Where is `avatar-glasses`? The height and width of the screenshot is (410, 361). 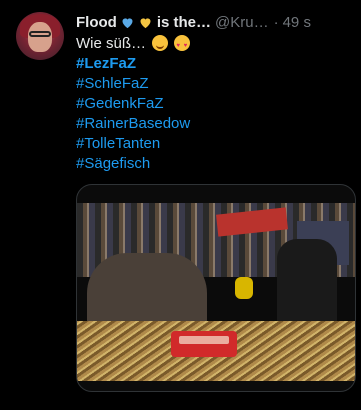
avatar-glasses is located at coordinates (40, 34).